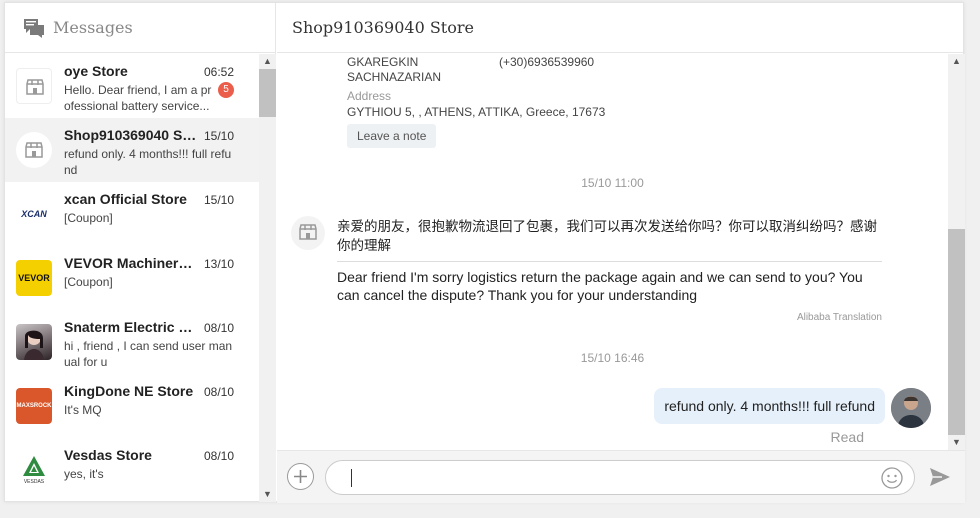  I want to click on chat-scrollbar: ▲ ▼, so click(956, 252).